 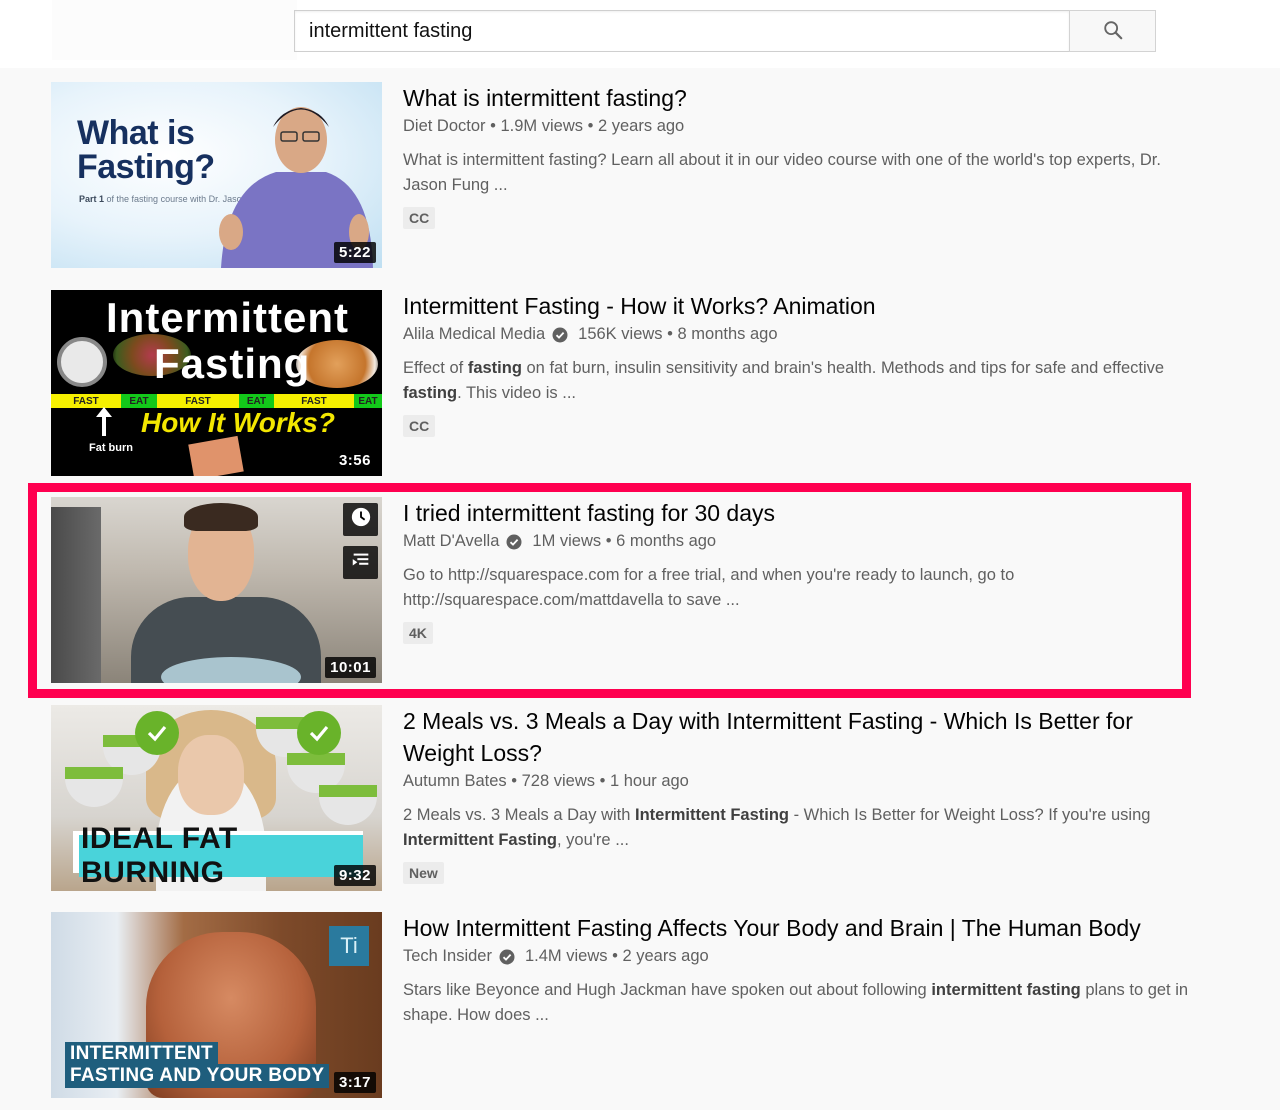 What do you see at coordinates (238, 422) in the screenshot?
I see `thumbnail-how: How It Works?` at bounding box center [238, 422].